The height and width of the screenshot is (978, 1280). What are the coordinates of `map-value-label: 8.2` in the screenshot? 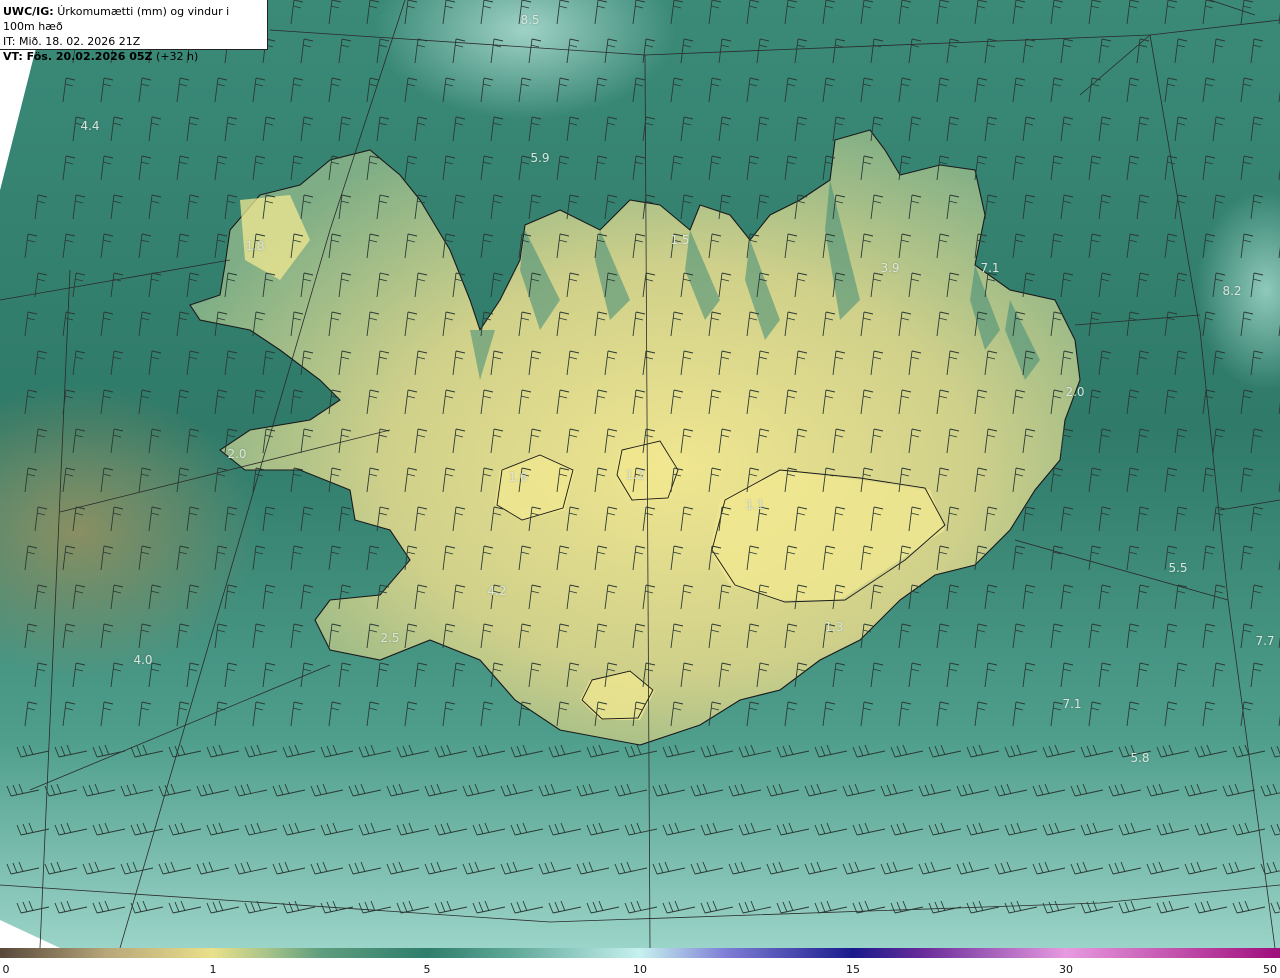 It's located at (1232, 291).